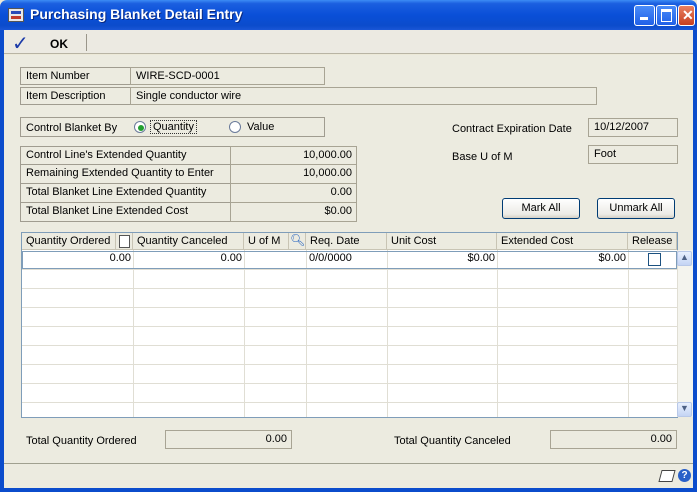  What do you see at coordinates (136, 14) in the screenshot?
I see `window-title: Purchasing Blanket Detail Entry` at bounding box center [136, 14].